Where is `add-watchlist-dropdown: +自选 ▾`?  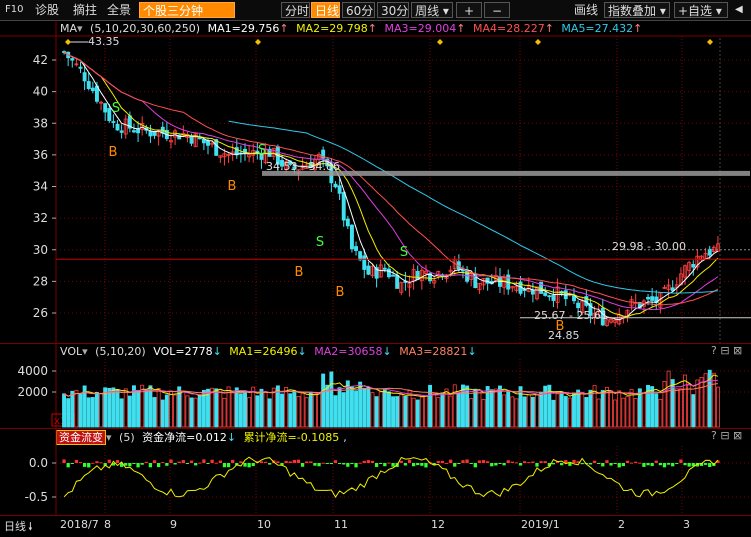 add-watchlist-dropdown: +自选 ▾ is located at coordinates (701, 10).